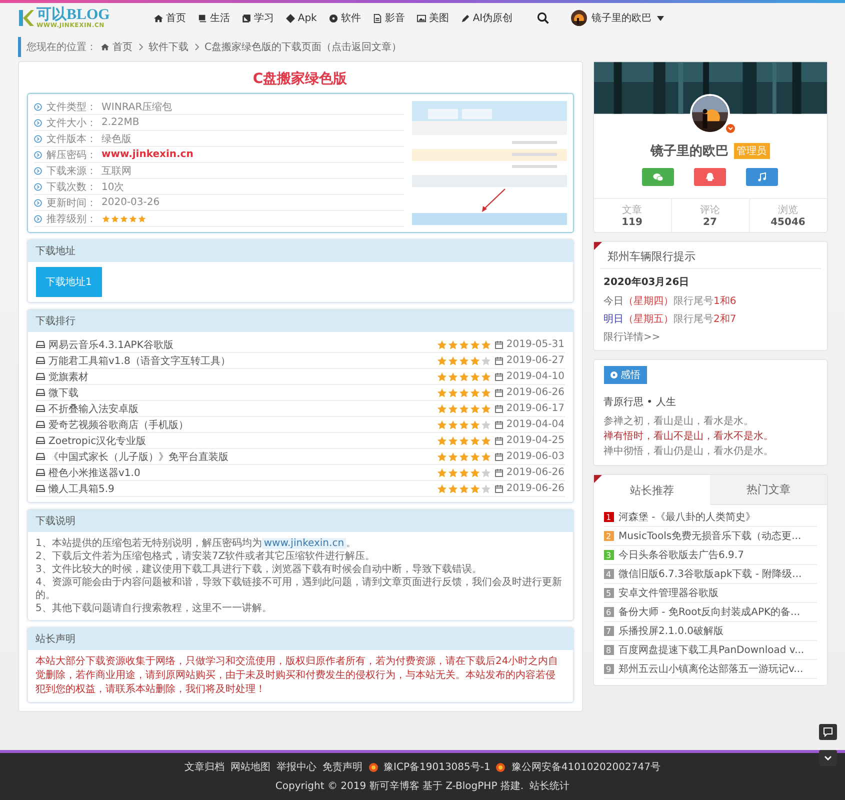  What do you see at coordinates (622, 18) in the screenshot?
I see `user-name: 镜子里的欧巴` at bounding box center [622, 18].